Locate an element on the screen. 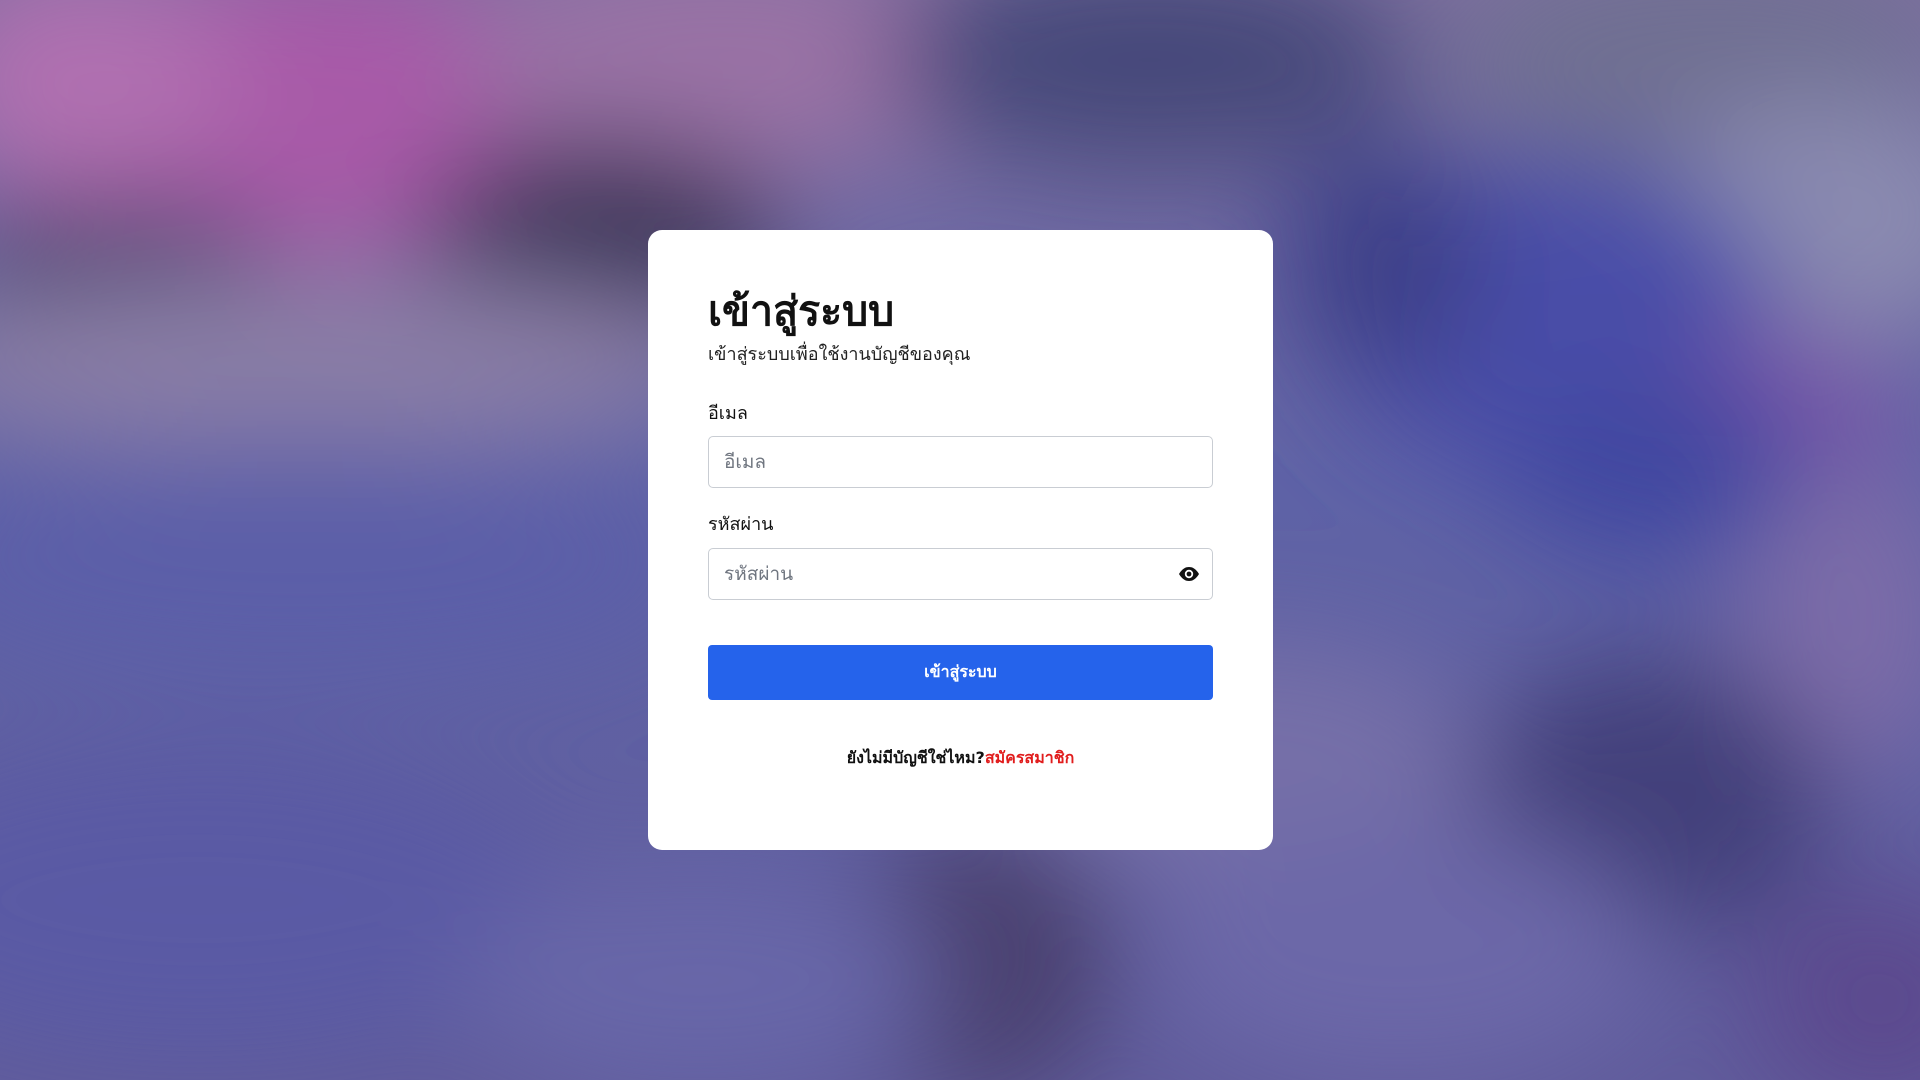 This screenshot has height=1080, width=1920. password-field-wrapper is located at coordinates (960, 573).